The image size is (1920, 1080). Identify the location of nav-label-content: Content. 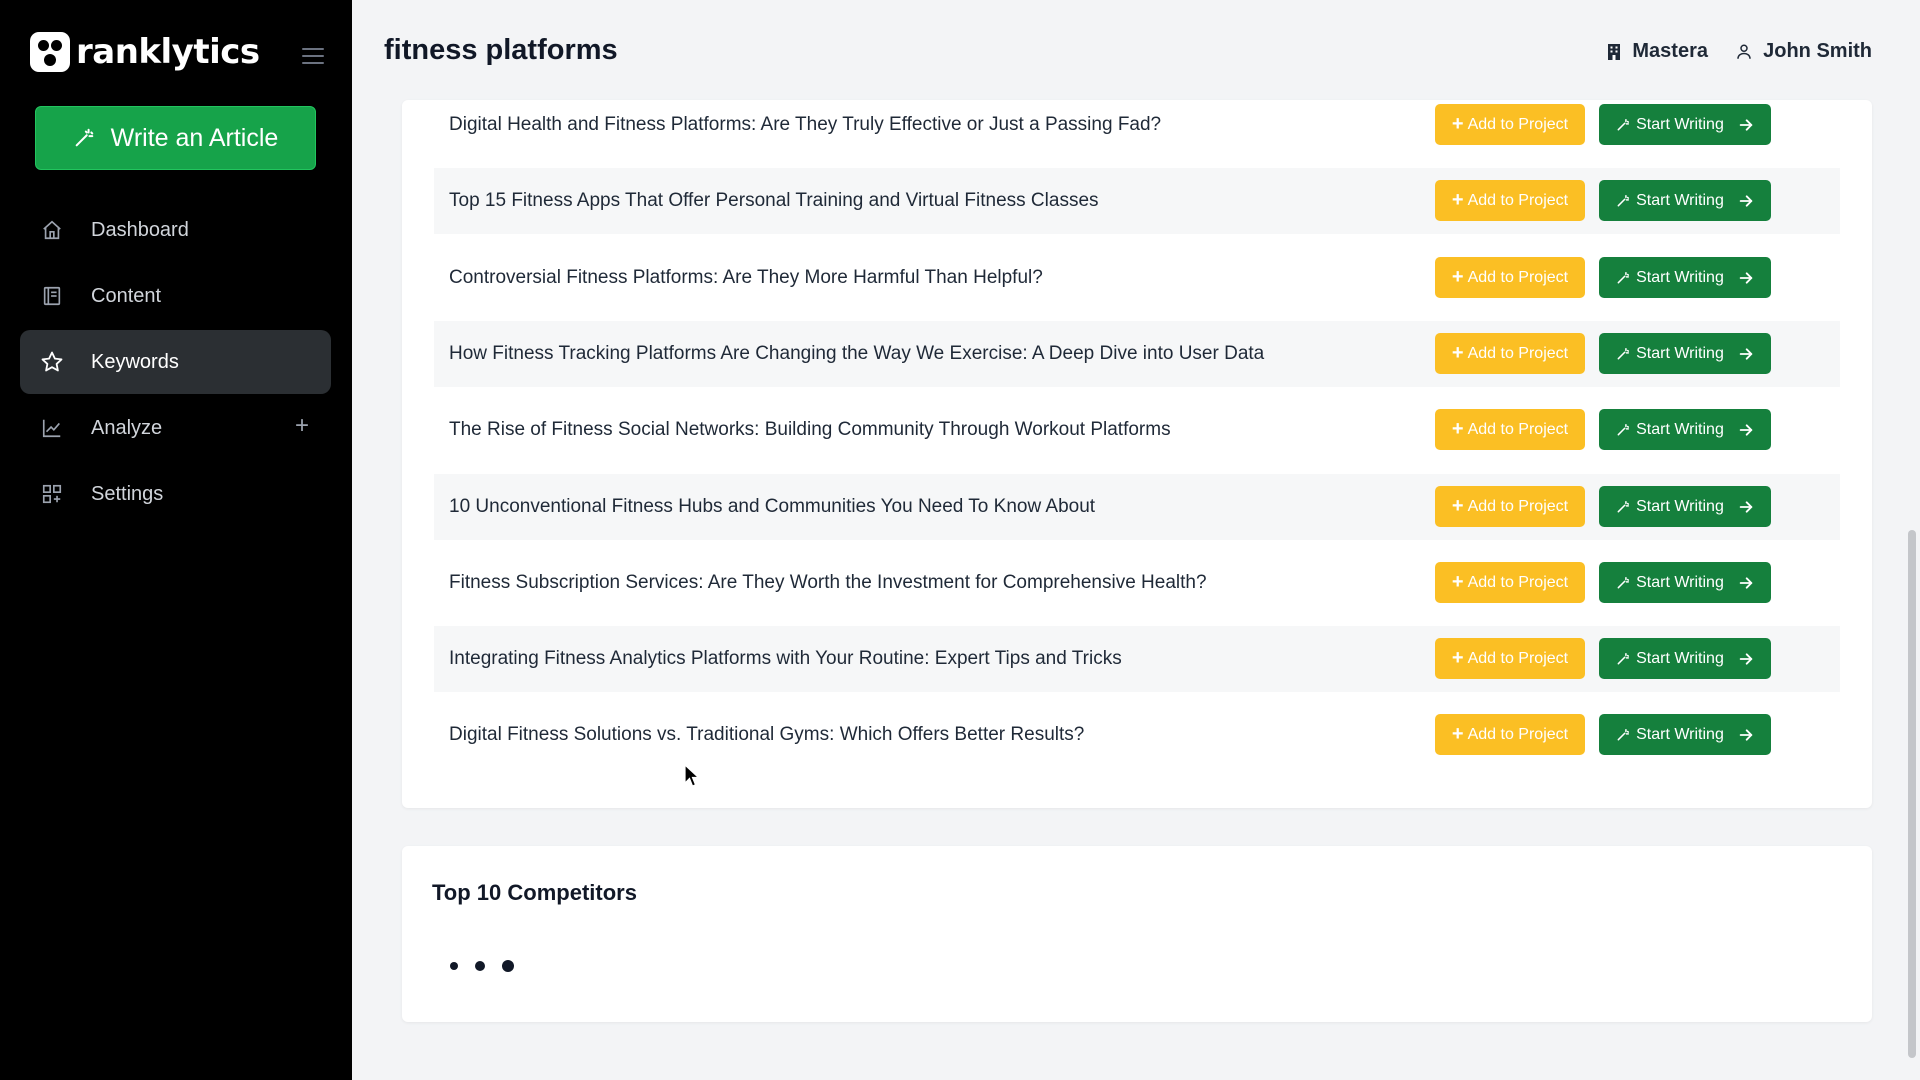
(126, 295).